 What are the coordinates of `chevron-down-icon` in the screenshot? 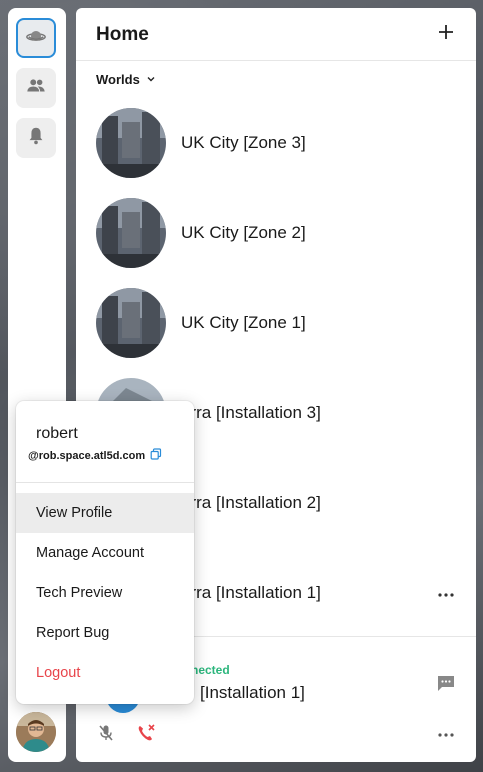 It's located at (151, 79).